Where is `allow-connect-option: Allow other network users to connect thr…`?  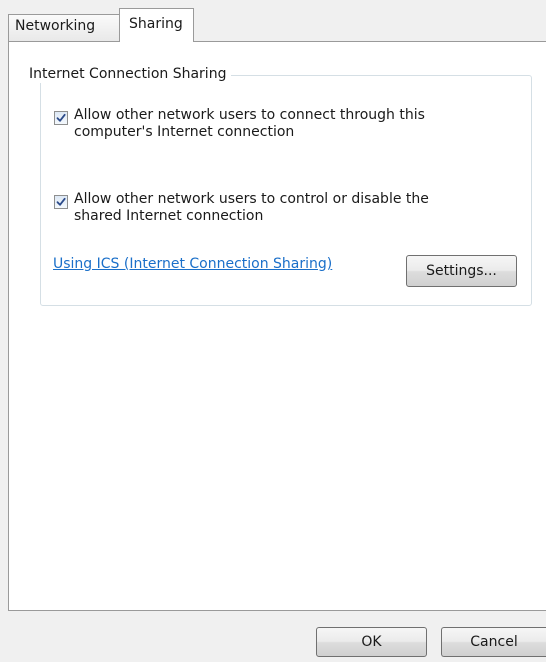
allow-connect-option: Allow other network users to connect thr… is located at coordinates (254, 124).